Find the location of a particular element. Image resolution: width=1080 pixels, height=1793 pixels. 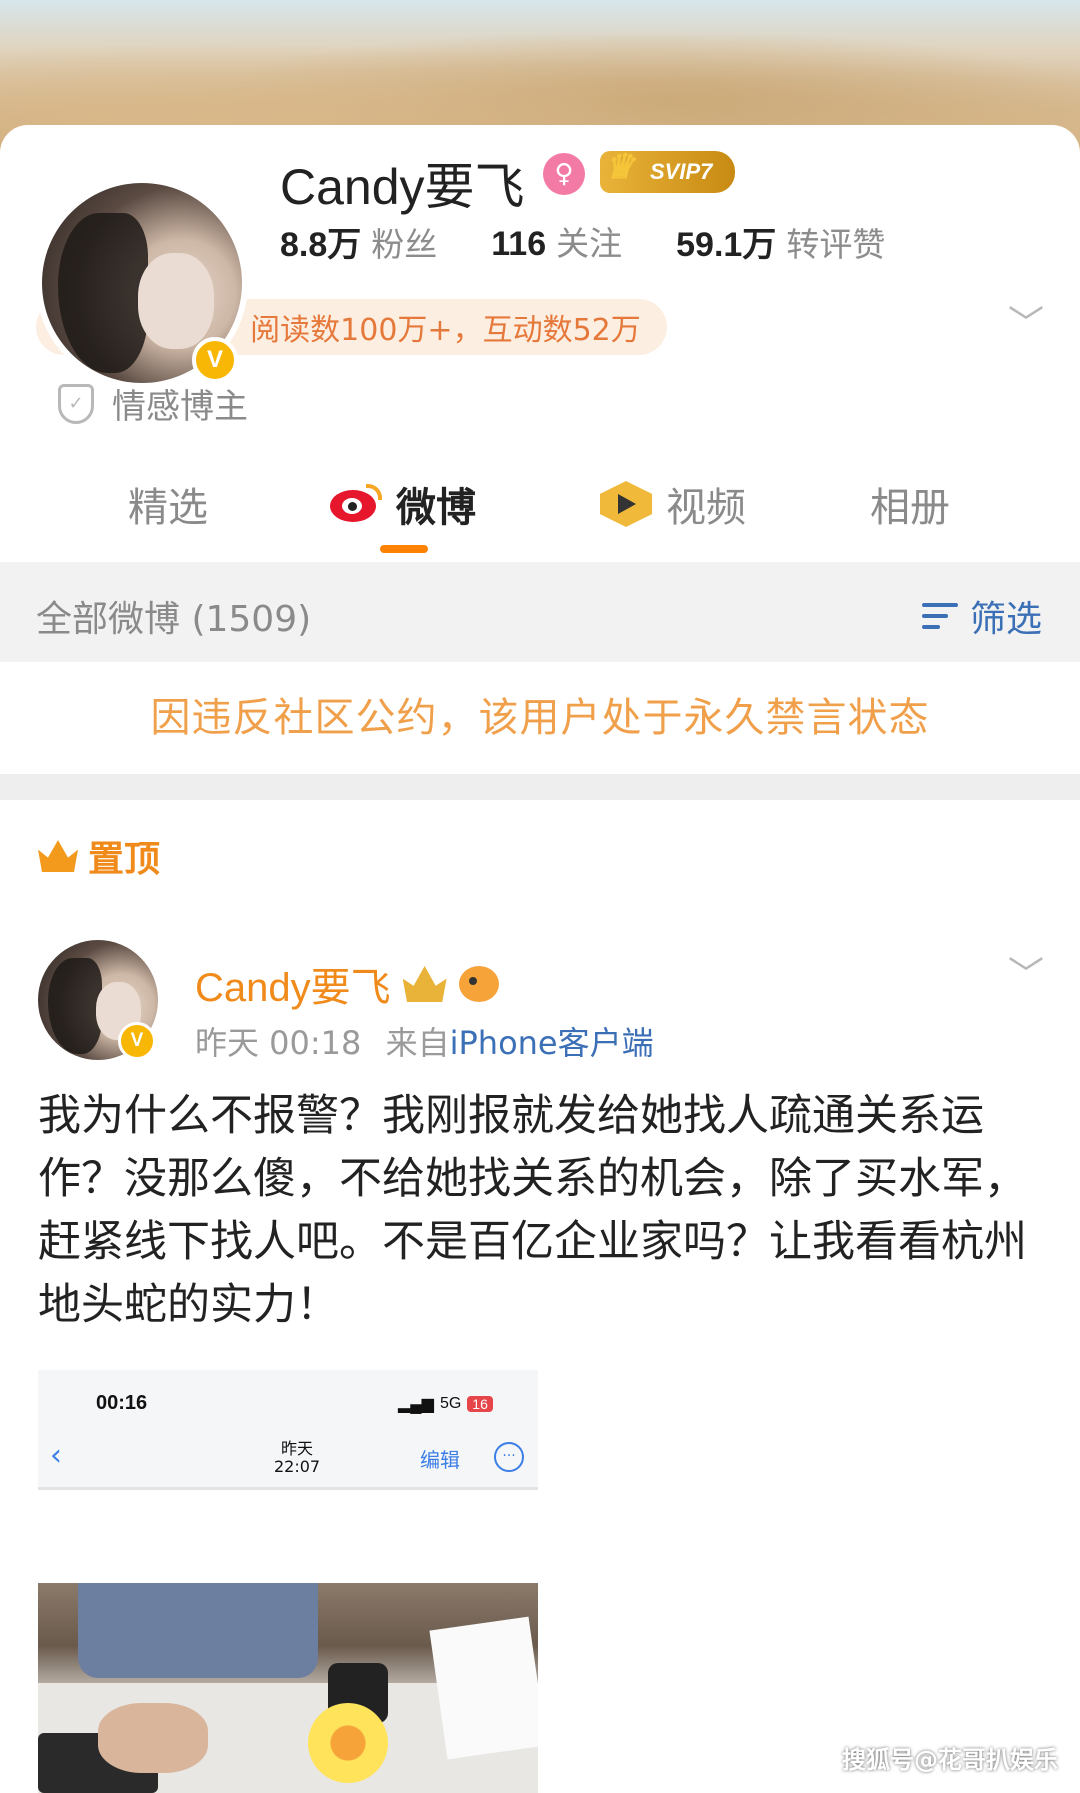

post-source-prefix: 来自 is located at coordinates (417, 1043).